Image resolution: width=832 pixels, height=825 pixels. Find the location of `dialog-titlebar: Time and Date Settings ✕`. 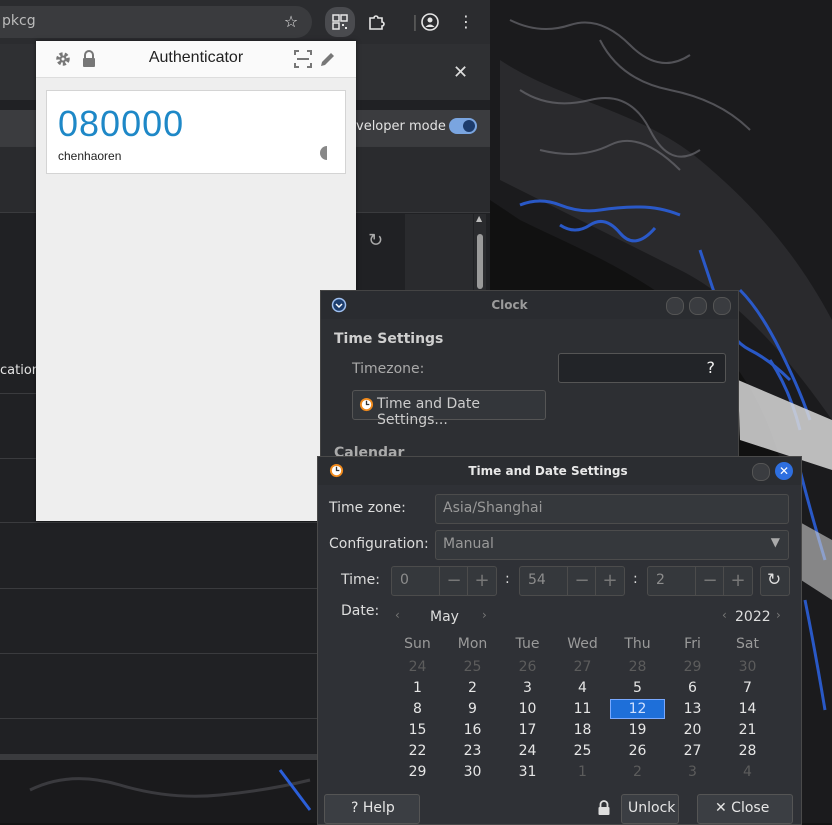

dialog-titlebar: Time and Date Settings ✕ is located at coordinates (559, 471).